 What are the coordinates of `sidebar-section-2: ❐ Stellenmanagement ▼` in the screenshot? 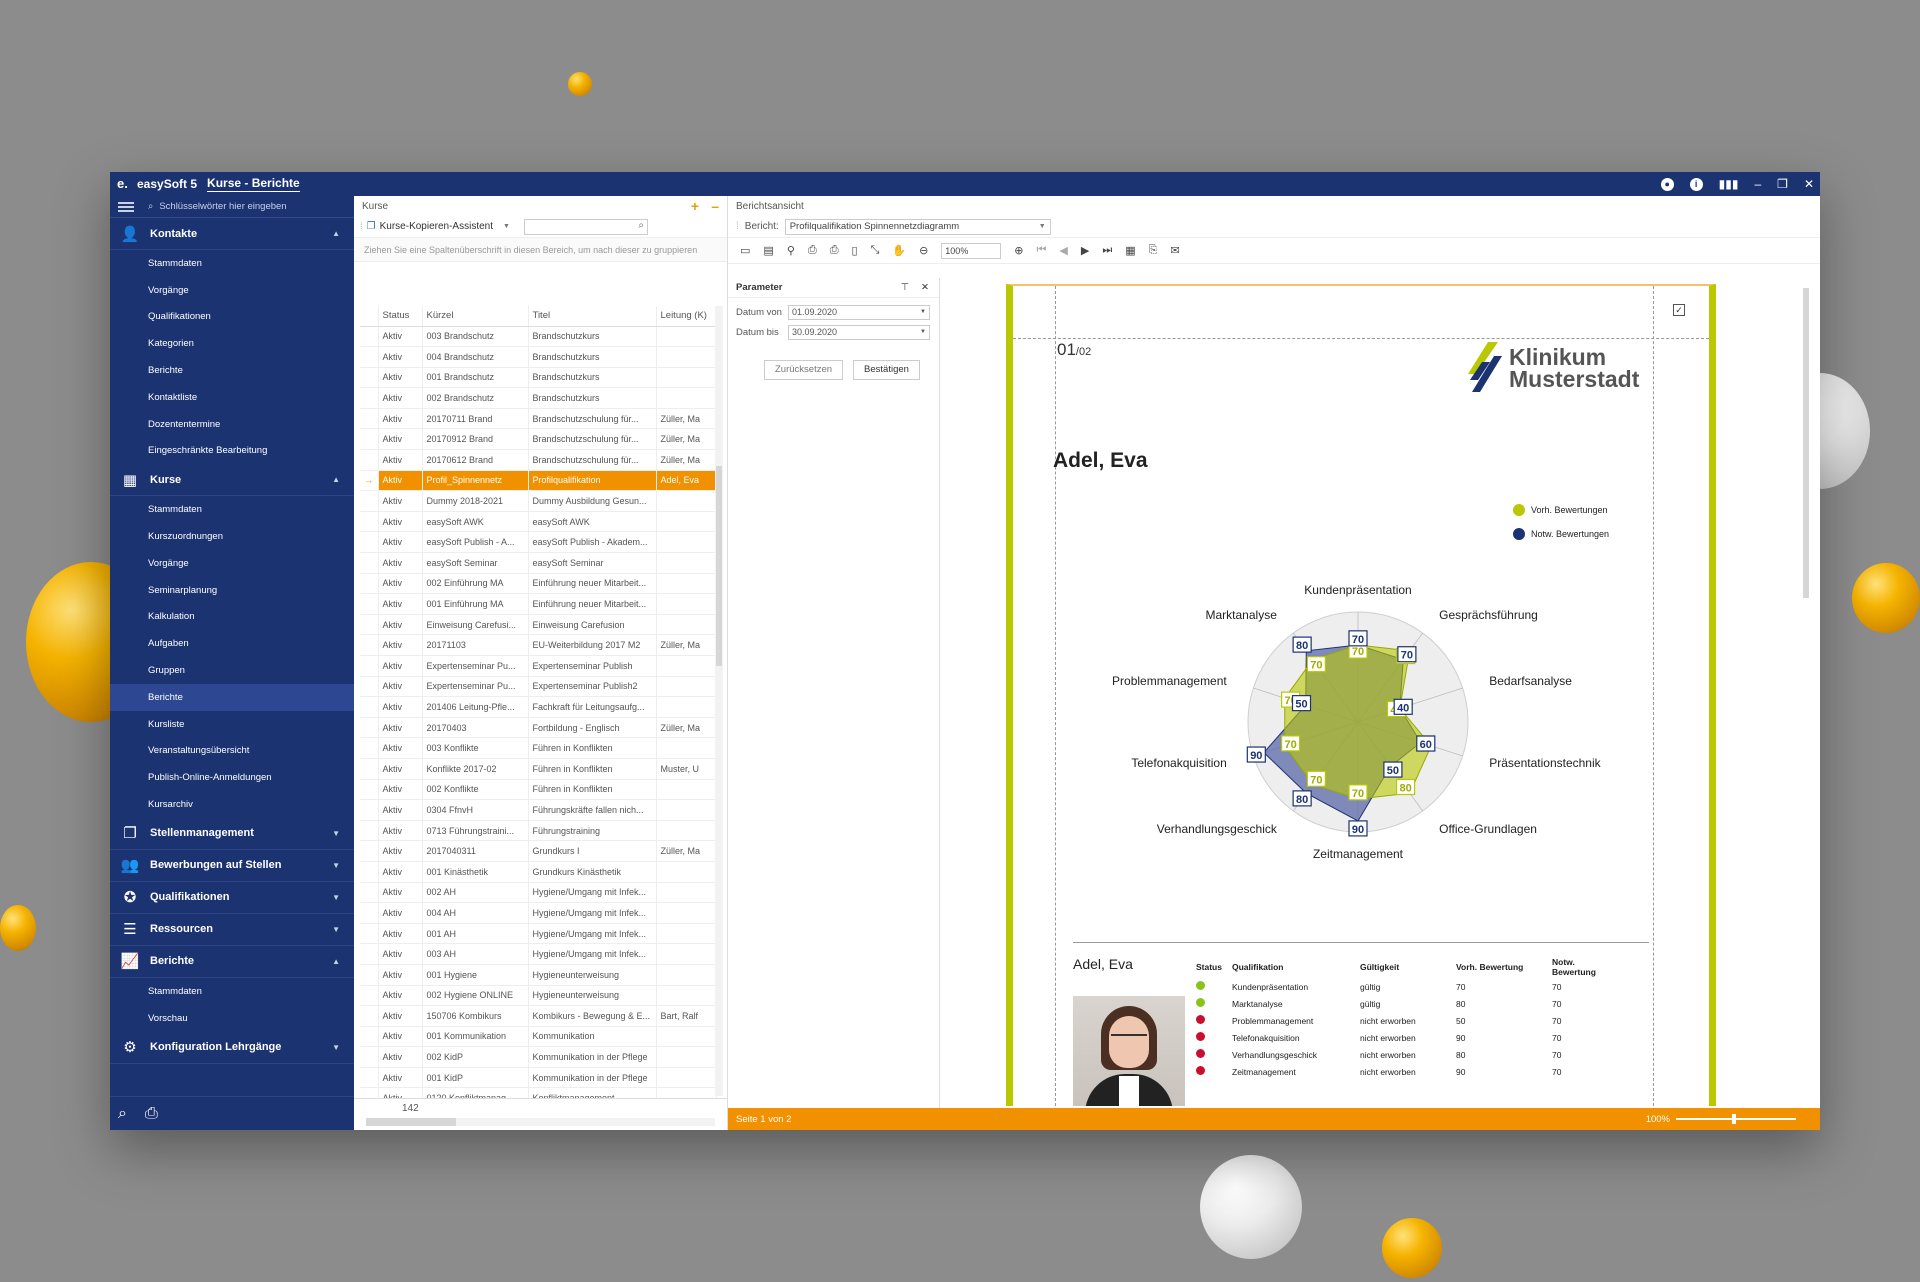 It's located at (232, 834).